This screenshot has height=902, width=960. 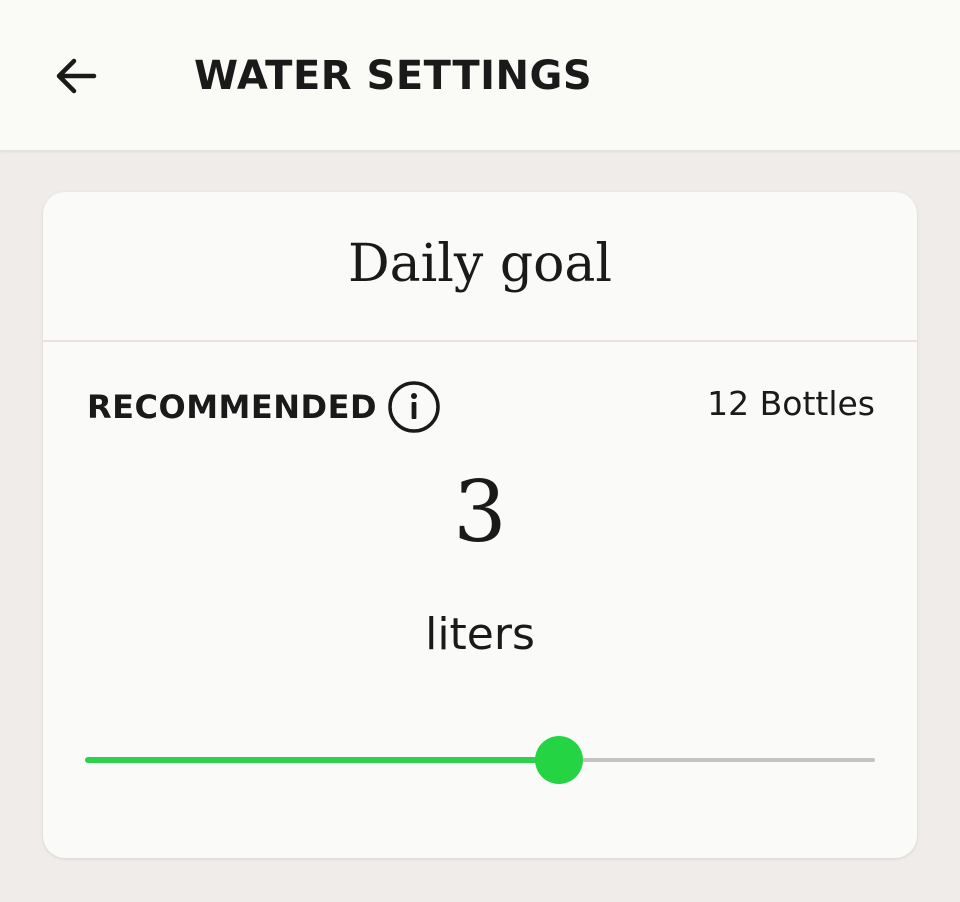 What do you see at coordinates (559, 760) in the screenshot?
I see `slider-thumb` at bounding box center [559, 760].